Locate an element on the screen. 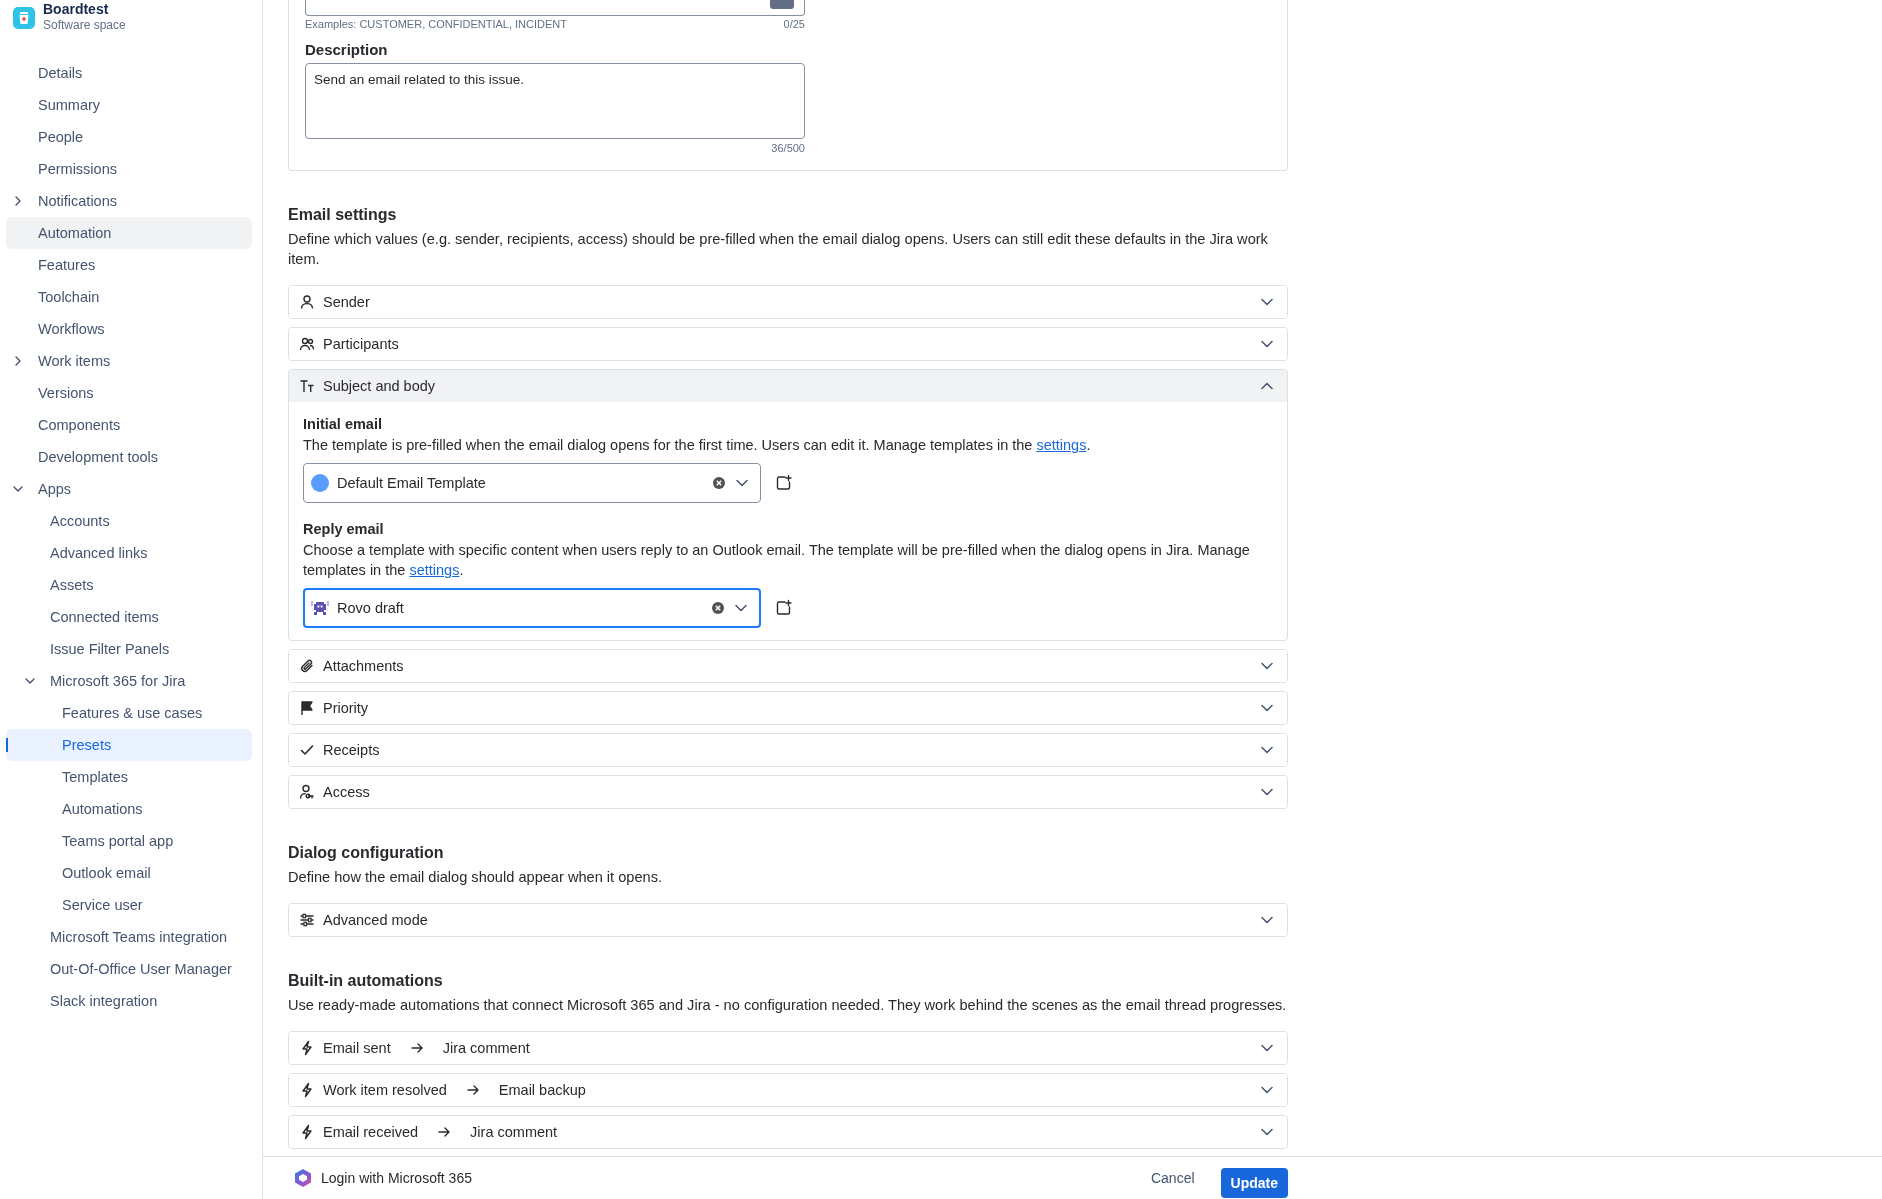 This screenshot has height=1199, width=1882. sidebar-item: Features is located at coordinates (129, 265).